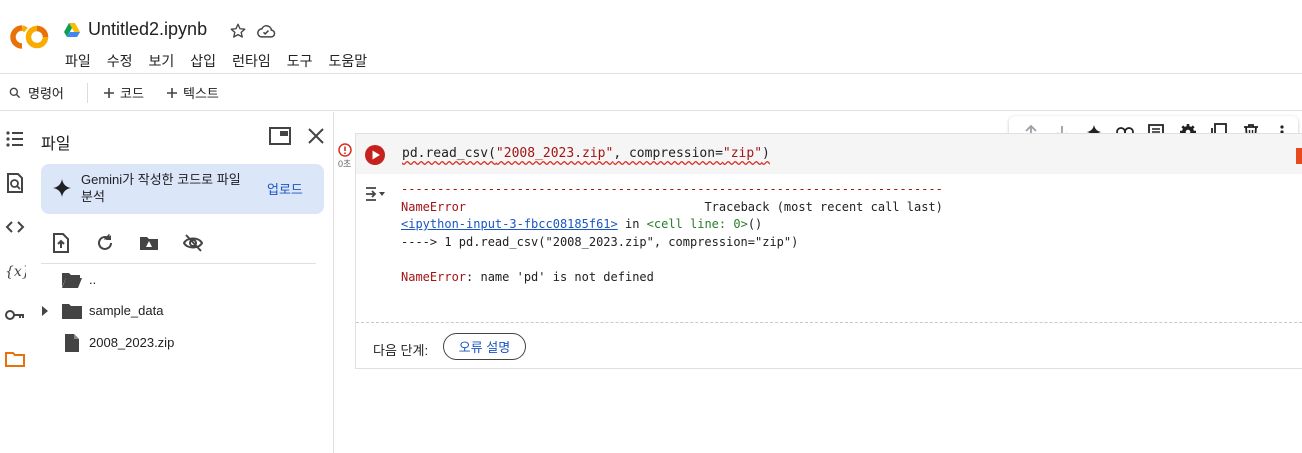 The height and width of the screenshot is (453, 1302). I want to click on toolbar-divider, so click(87, 93).